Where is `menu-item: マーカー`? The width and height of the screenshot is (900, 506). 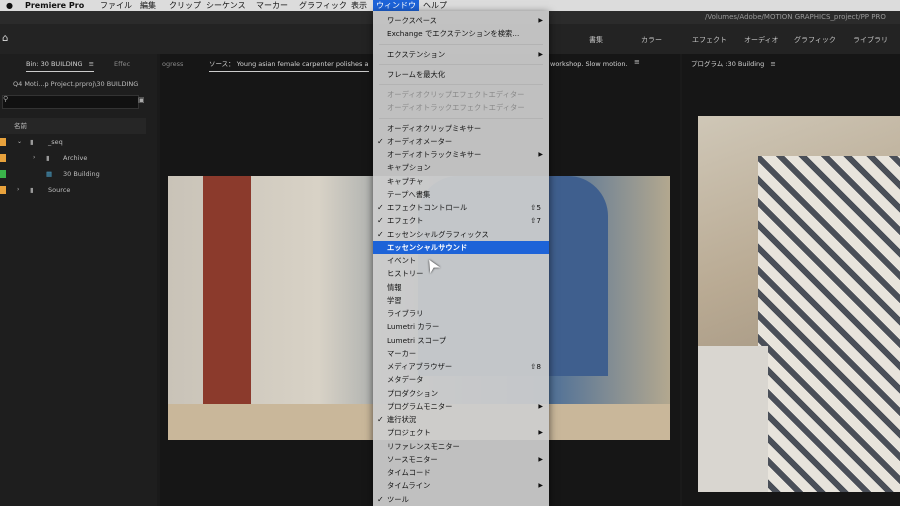 menu-item: マーカー is located at coordinates (461, 353).